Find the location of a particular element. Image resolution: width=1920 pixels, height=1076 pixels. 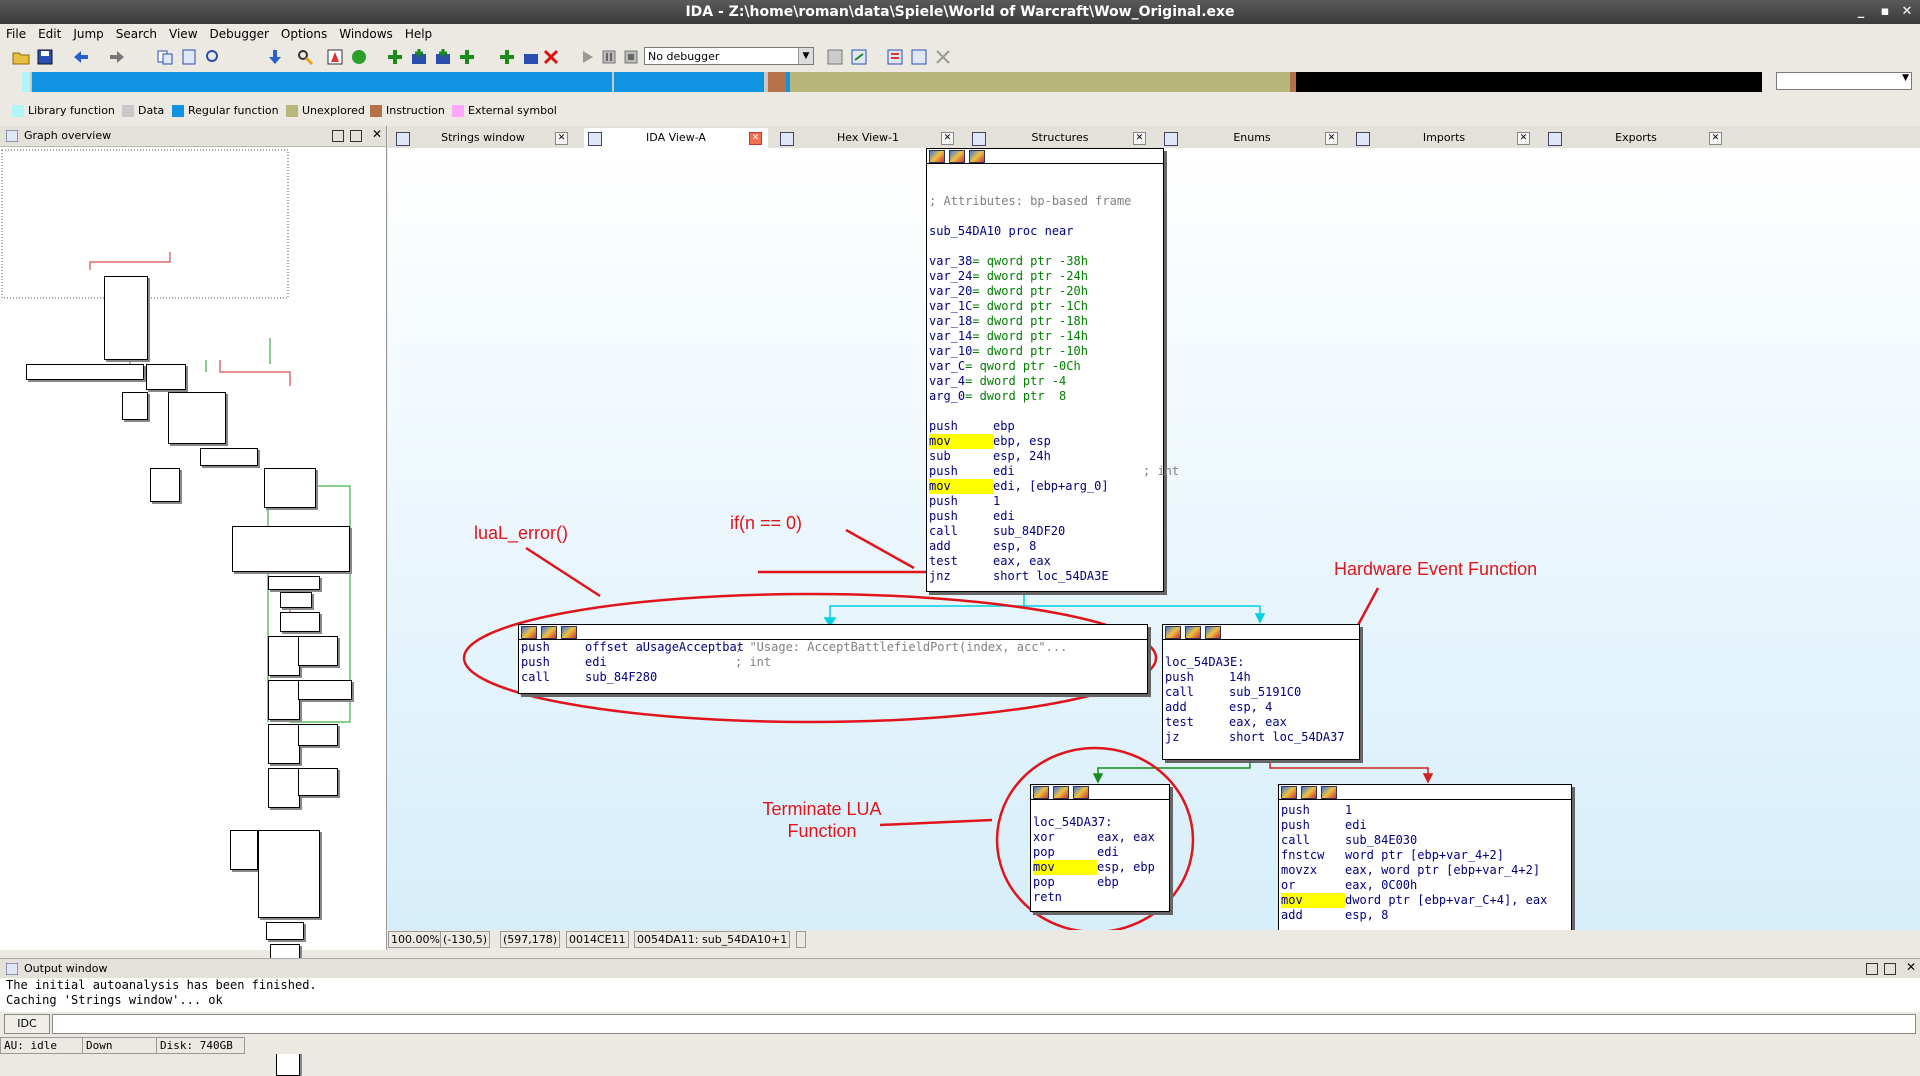

node-header is located at coordinates (1100, 792).